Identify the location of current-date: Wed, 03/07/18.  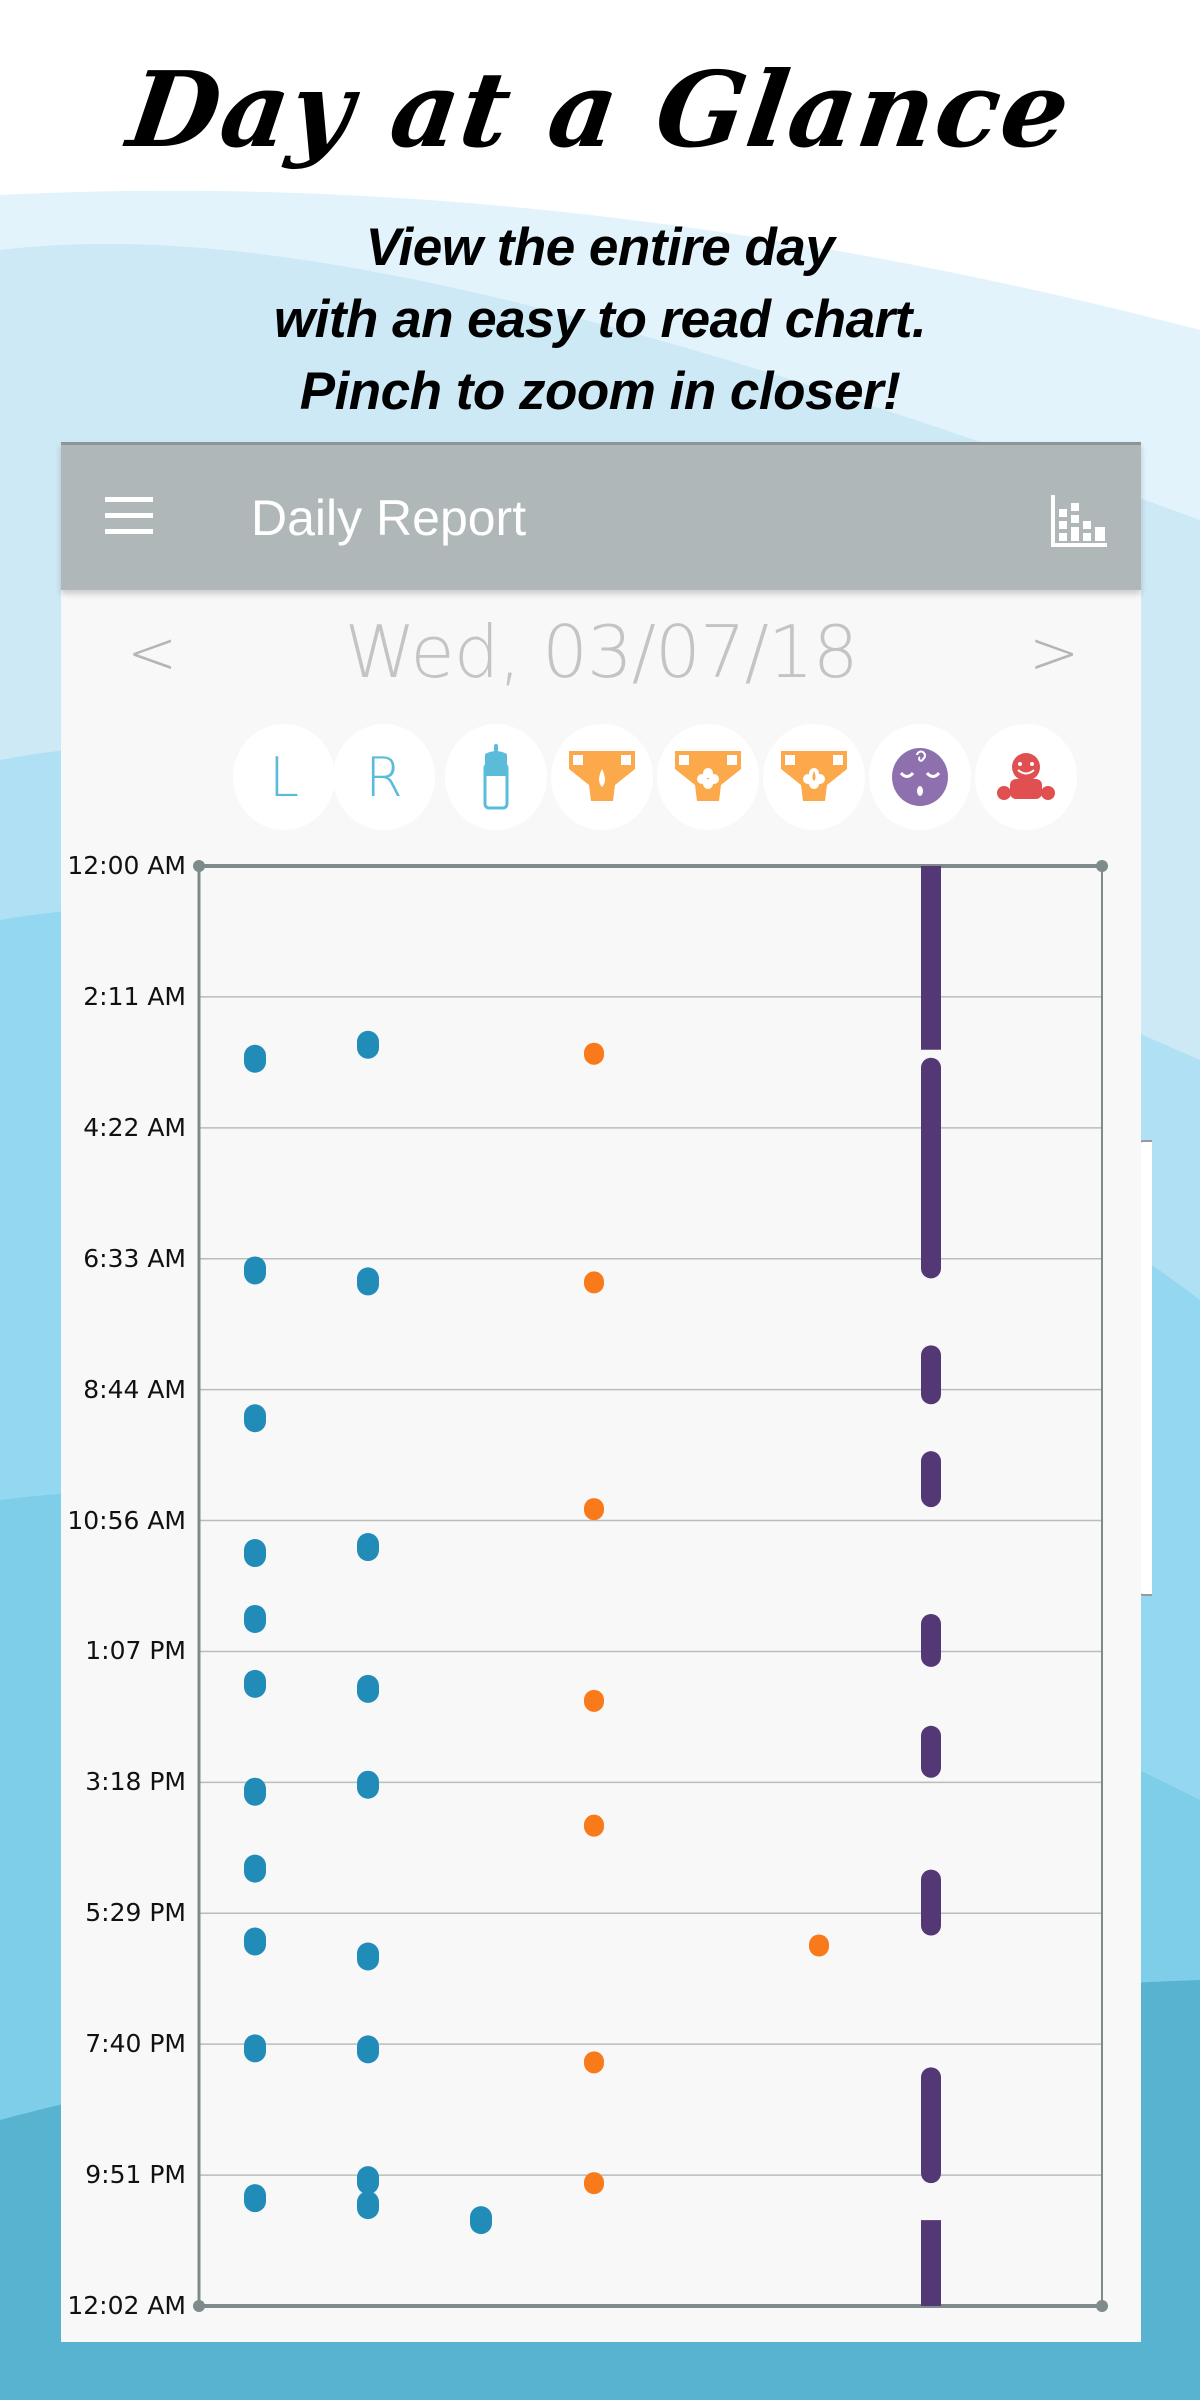
(601, 652).